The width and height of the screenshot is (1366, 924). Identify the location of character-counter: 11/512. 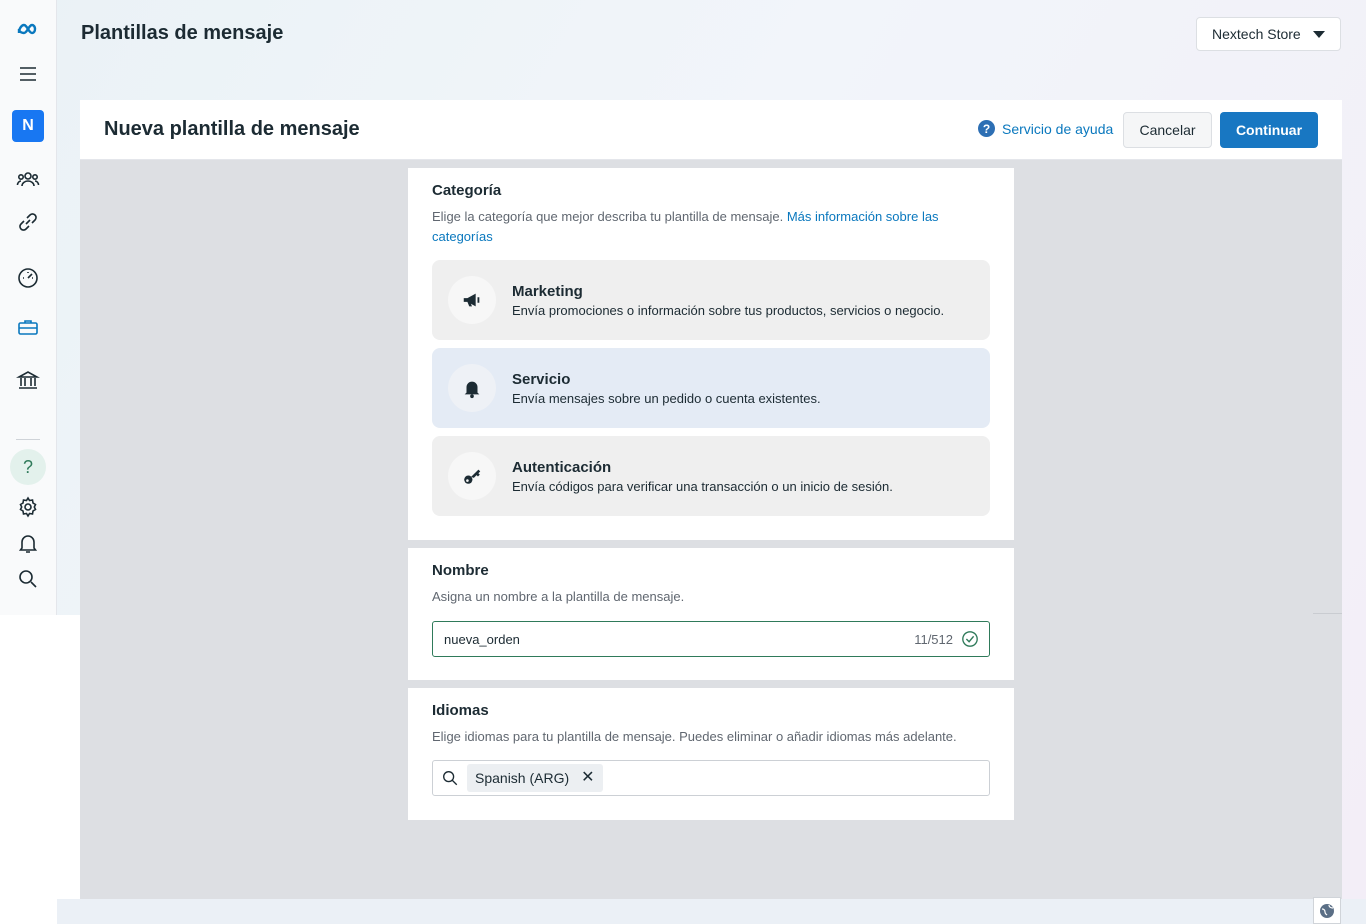
(933, 639).